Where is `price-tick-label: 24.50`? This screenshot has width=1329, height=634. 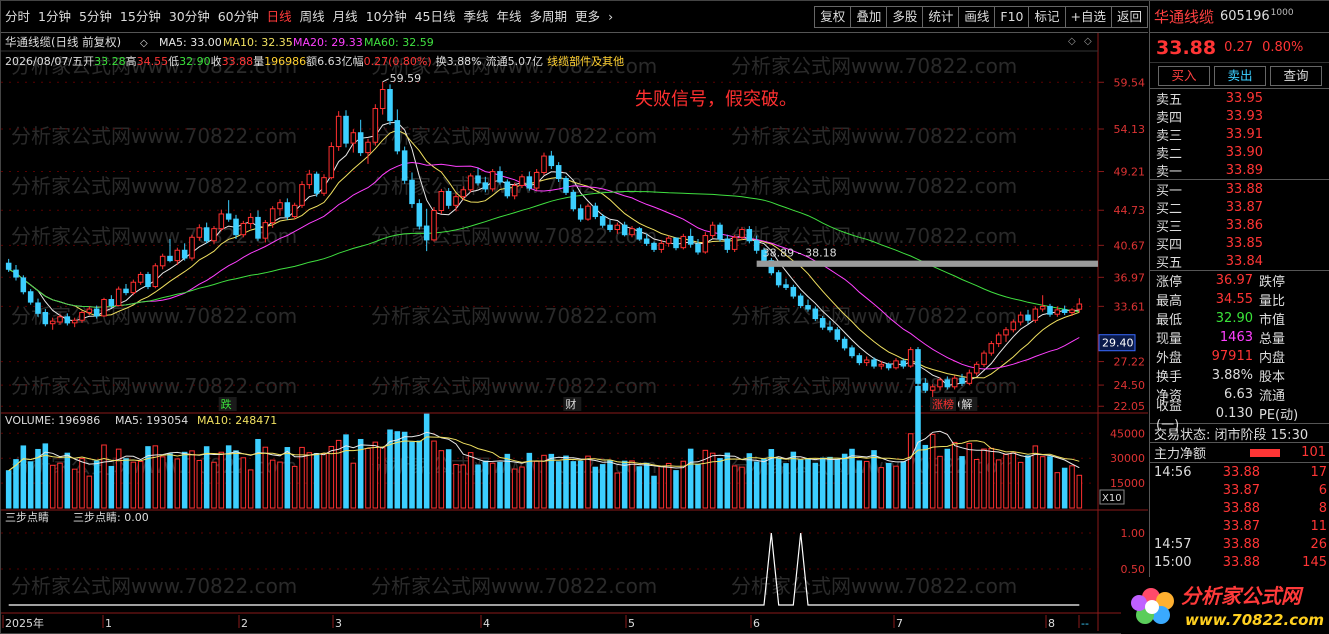
price-tick-label: 24.50 is located at coordinates (1130, 385).